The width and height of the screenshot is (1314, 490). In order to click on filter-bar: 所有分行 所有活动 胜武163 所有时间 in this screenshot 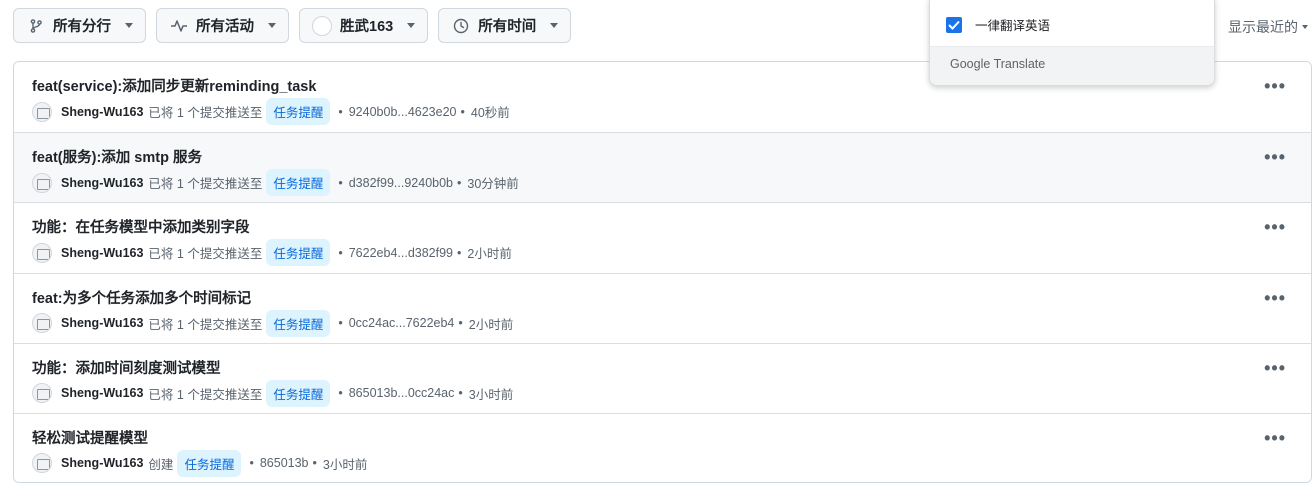, I will do `click(292, 25)`.